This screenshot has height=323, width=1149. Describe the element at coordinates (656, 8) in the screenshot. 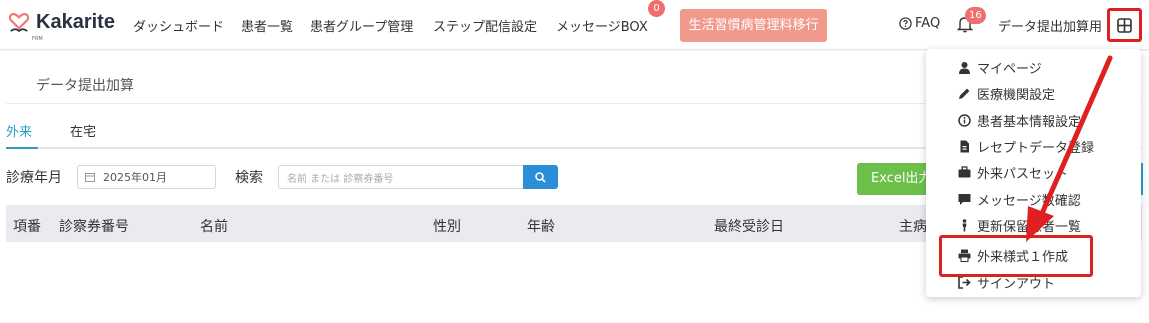

I see `message-box-badge: 0` at that location.